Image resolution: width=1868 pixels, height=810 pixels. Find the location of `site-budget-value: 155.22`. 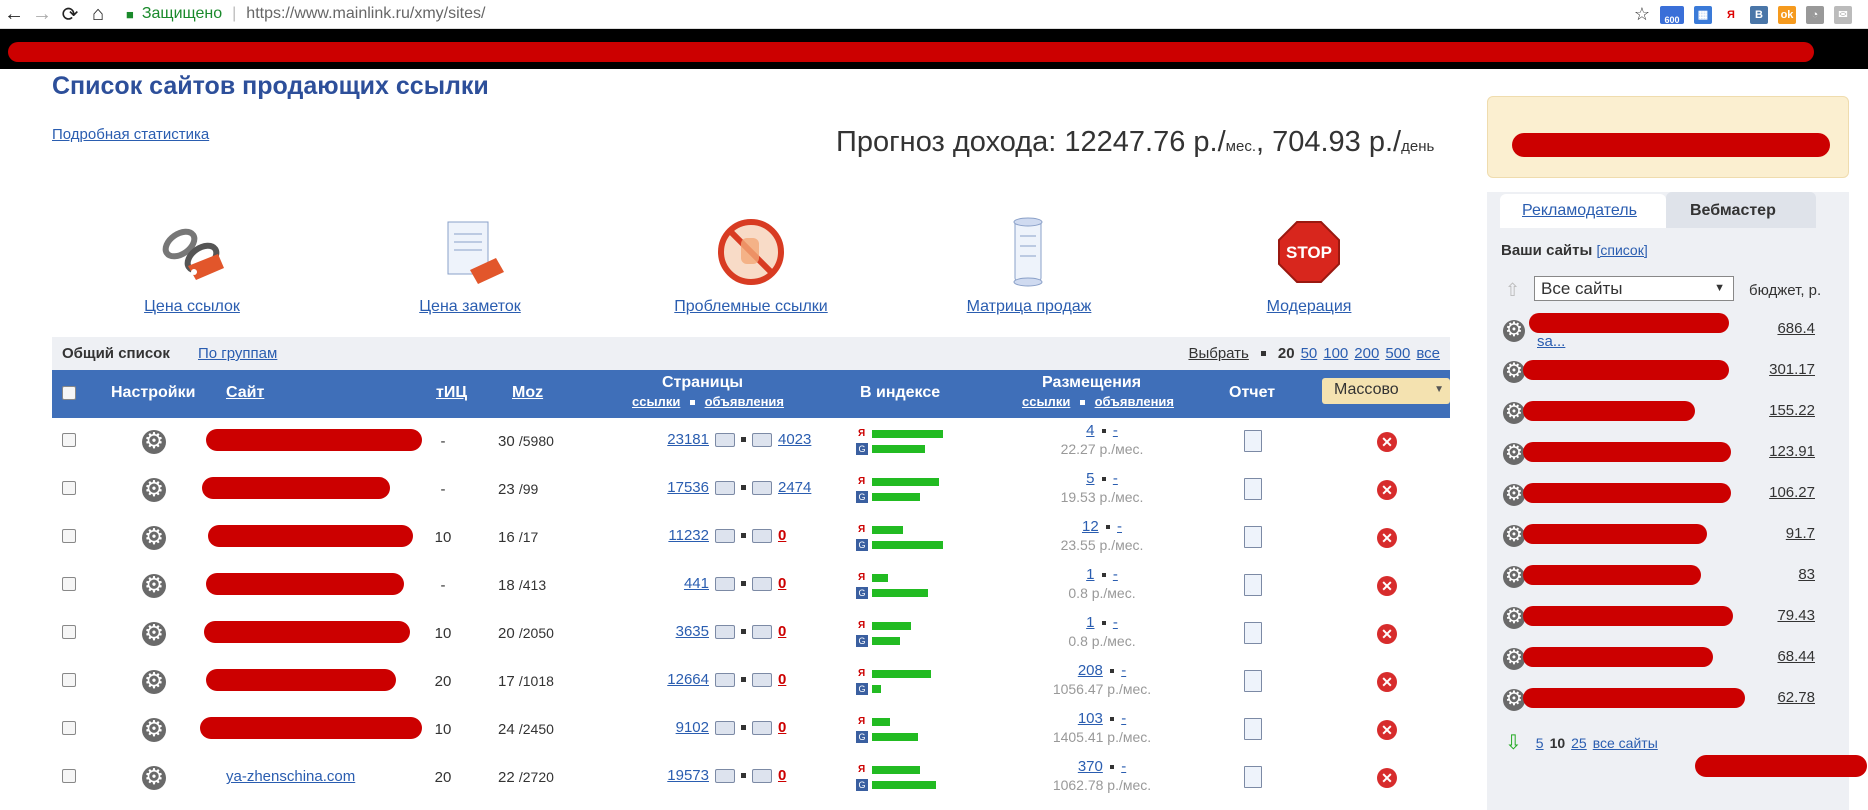

site-budget-value: 155.22 is located at coordinates (1792, 410).